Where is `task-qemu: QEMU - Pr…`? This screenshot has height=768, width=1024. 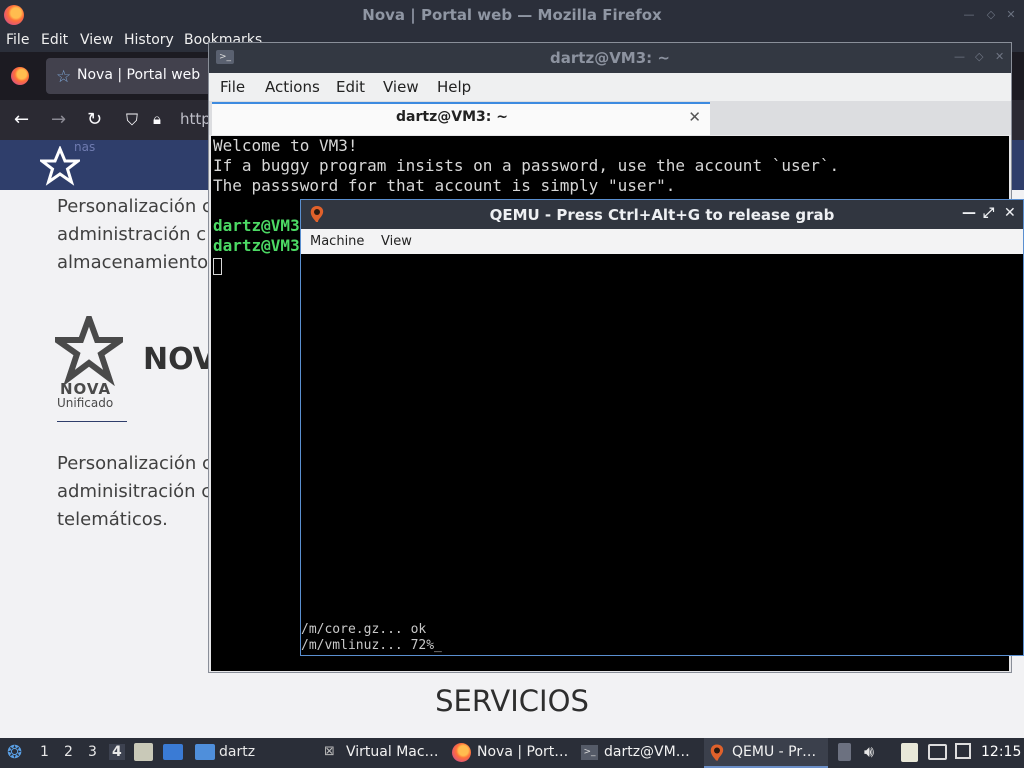
task-qemu: QEMU - Pr… is located at coordinates (766, 753).